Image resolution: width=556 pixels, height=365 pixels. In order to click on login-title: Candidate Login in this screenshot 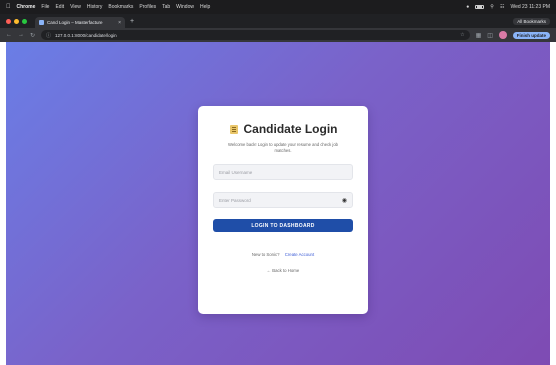, I will do `click(290, 129)`.